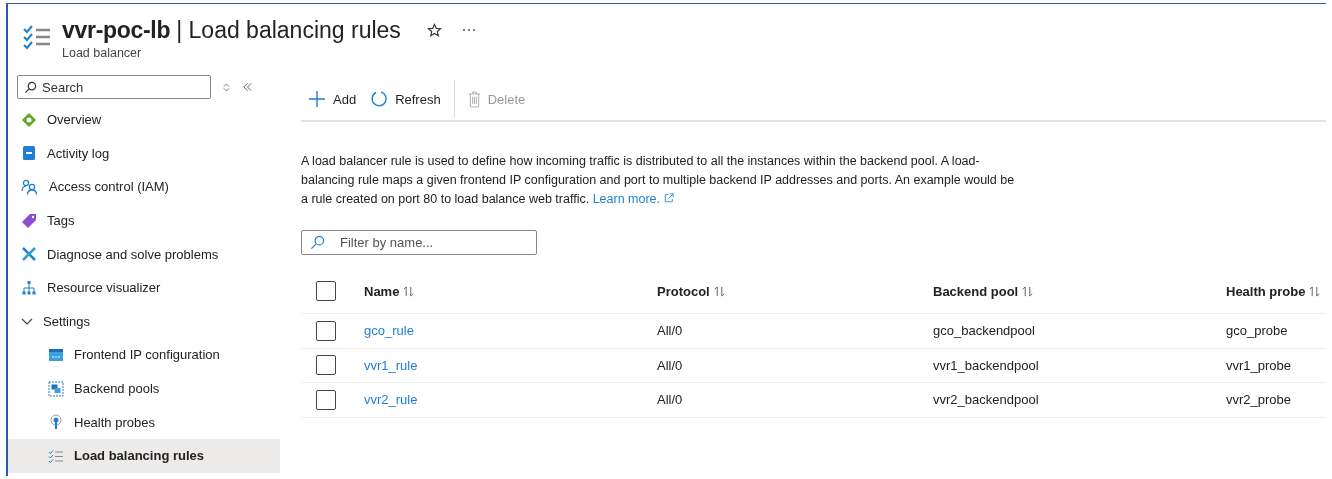  What do you see at coordinates (669, 198) in the screenshot?
I see `external-link-icon` at bounding box center [669, 198].